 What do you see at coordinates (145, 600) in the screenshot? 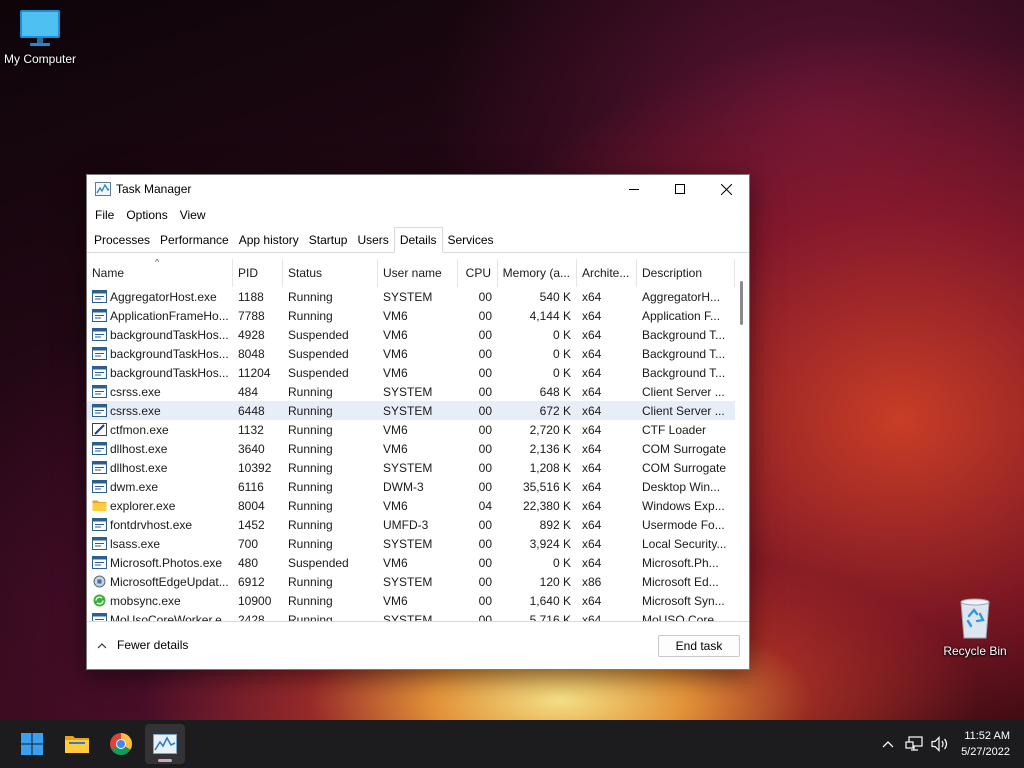
I see `process-name-label: mobsync.exe` at bounding box center [145, 600].